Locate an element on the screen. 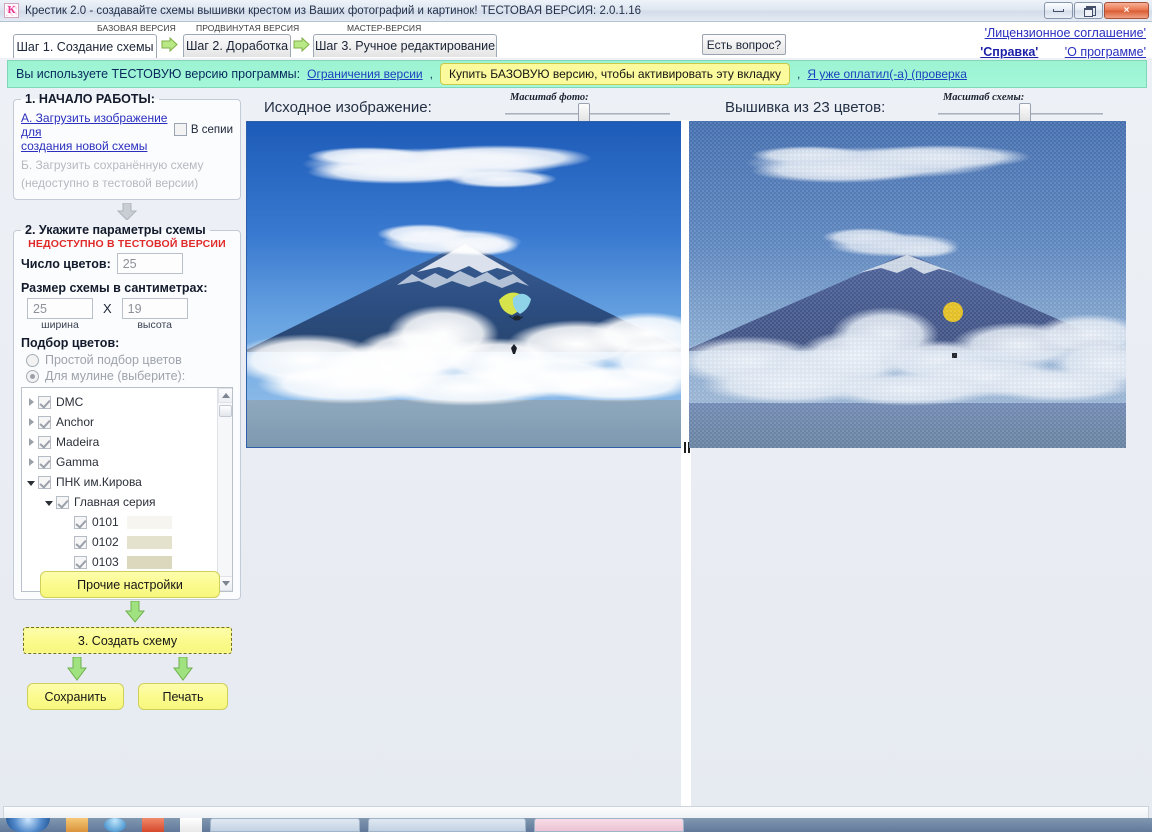  version-limits-link: Ограничения версии is located at coordinates (364, 74).